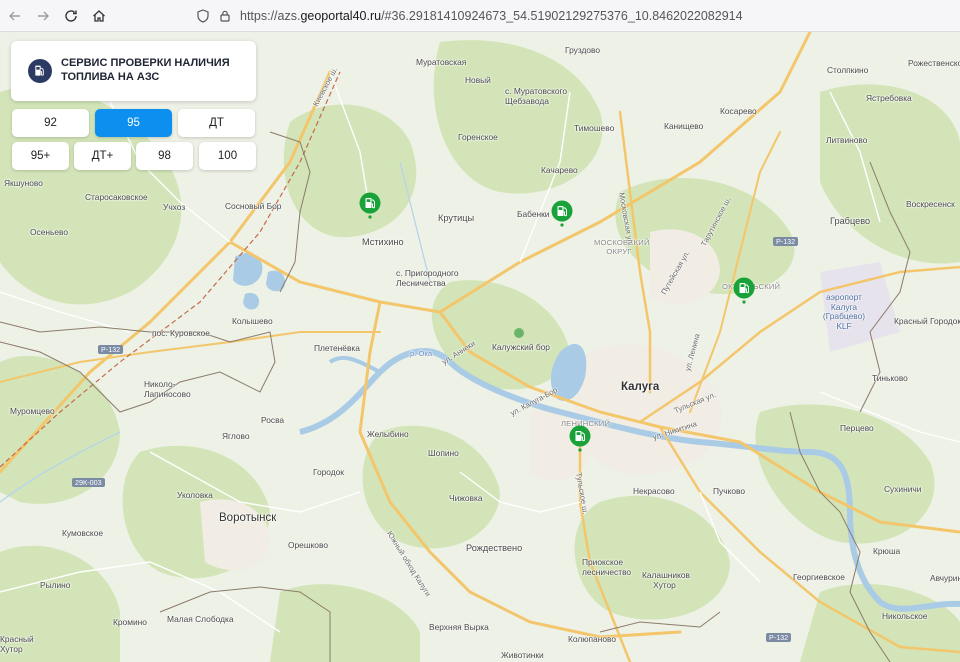 The height and width of the screenshot is (662, 960). What do you see at coordinates (145, 70) in the screenshot?
I see `service-title: СЕРВИС ПРОВЕРКИ НАЛИЧИЯ ТОПЛИВА НА АЗС` at bounding box center [145, 70].